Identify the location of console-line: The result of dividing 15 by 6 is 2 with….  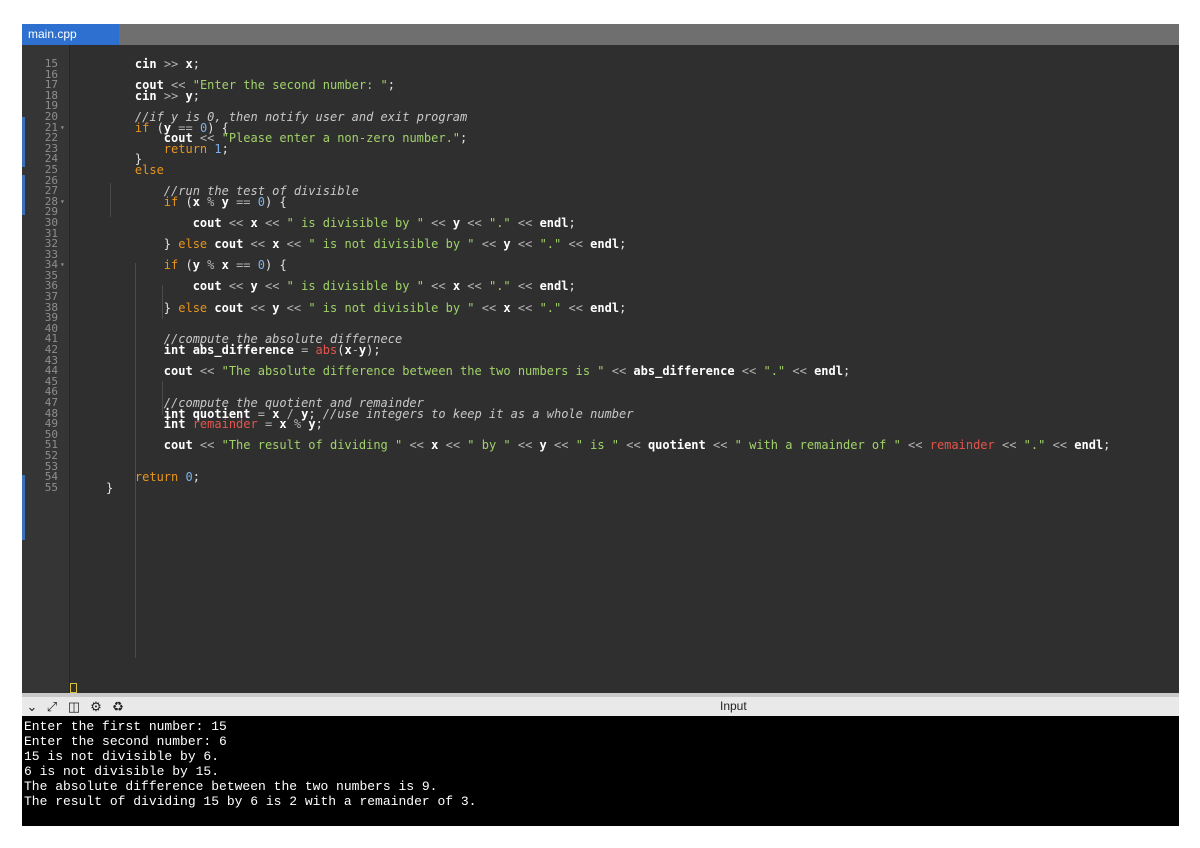
(250, 801).